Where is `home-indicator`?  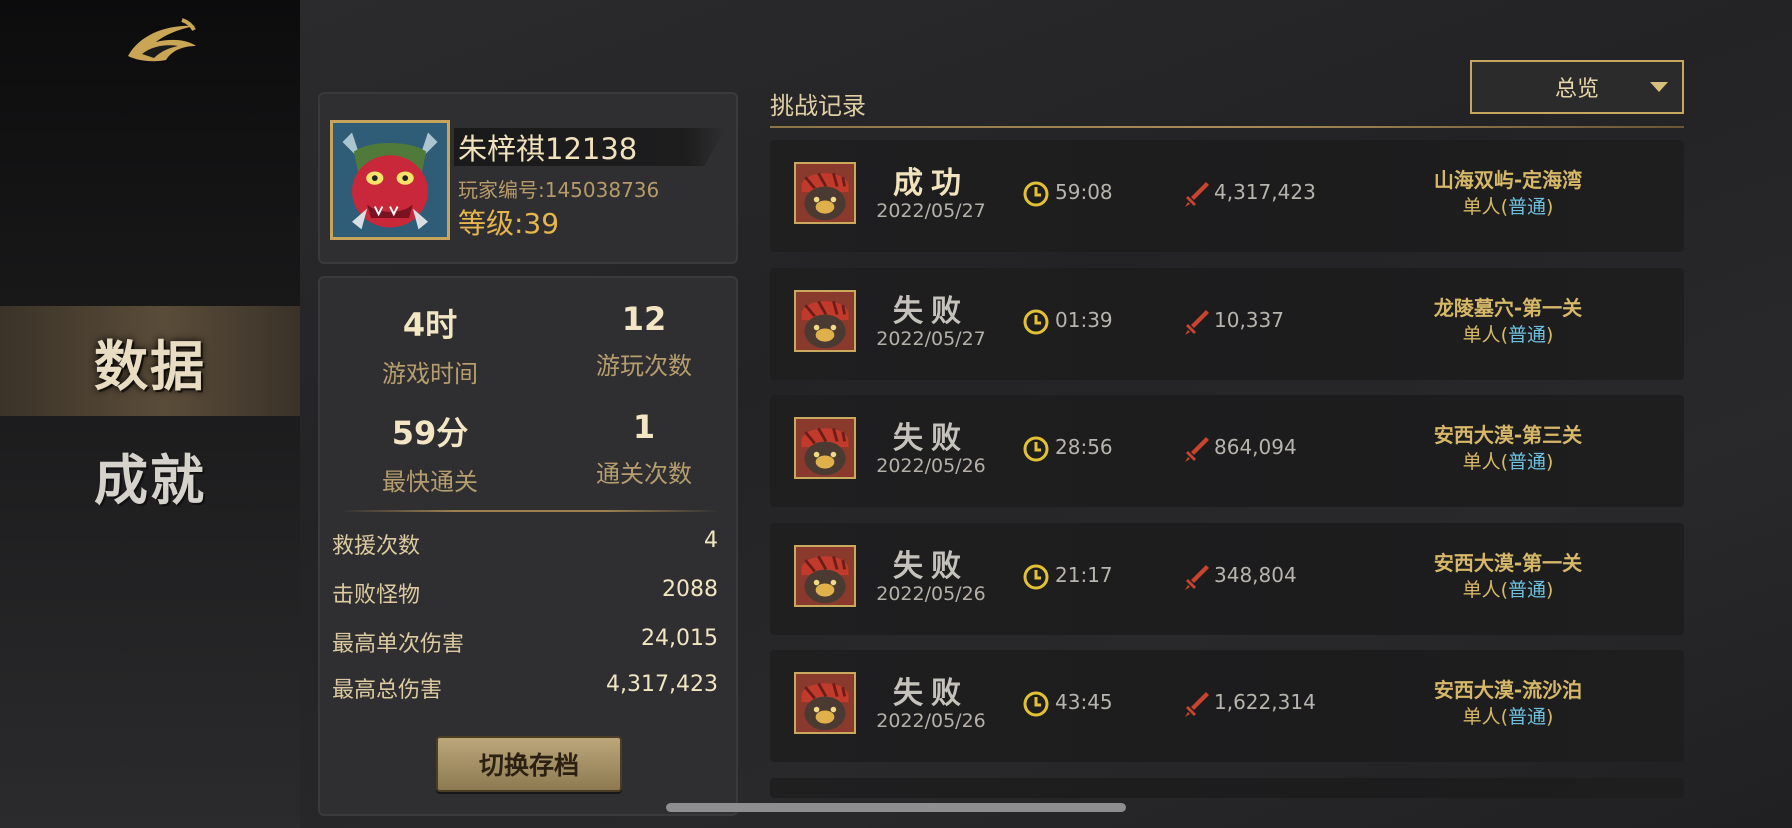 home-indicator is located at coordinates (896, 807).